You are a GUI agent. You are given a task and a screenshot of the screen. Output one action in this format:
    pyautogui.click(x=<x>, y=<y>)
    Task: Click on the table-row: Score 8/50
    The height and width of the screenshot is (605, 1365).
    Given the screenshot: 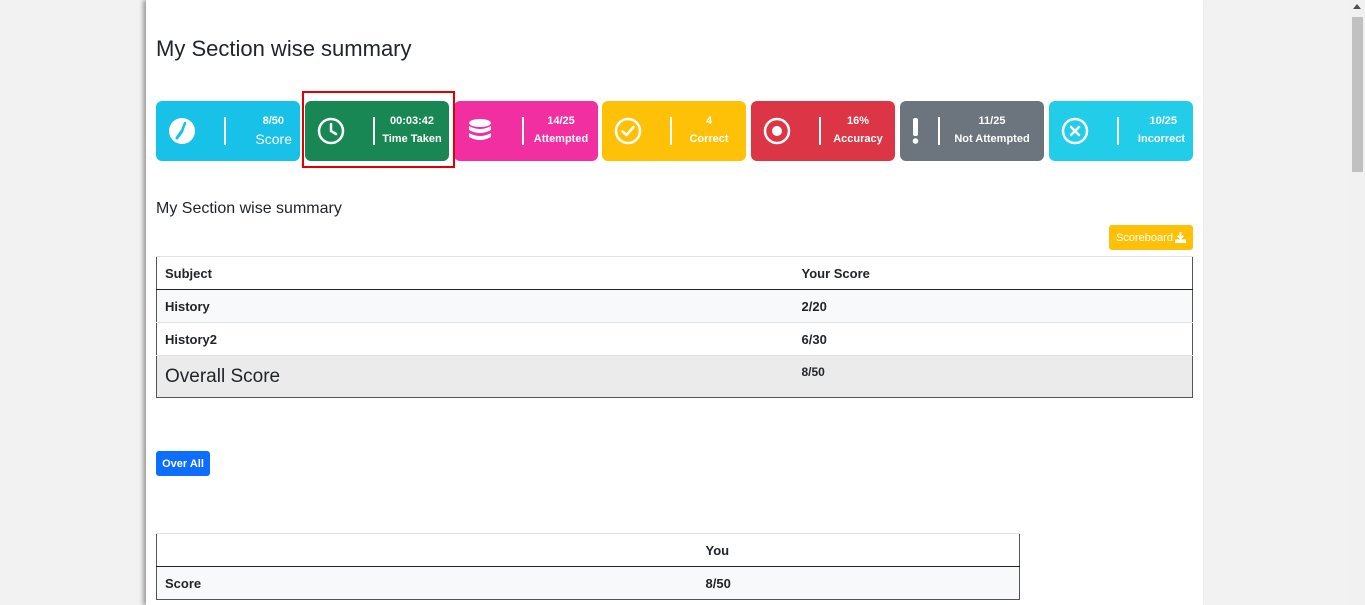 What is the action you would take?
    pyautogui.click(x=588, y=583)
    